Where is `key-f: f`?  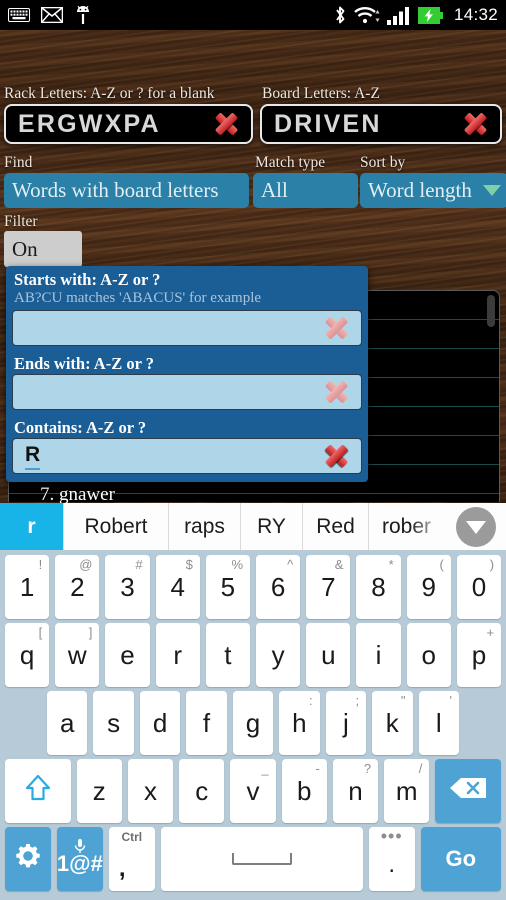 key-f: f is located at coordinates (206, 723).